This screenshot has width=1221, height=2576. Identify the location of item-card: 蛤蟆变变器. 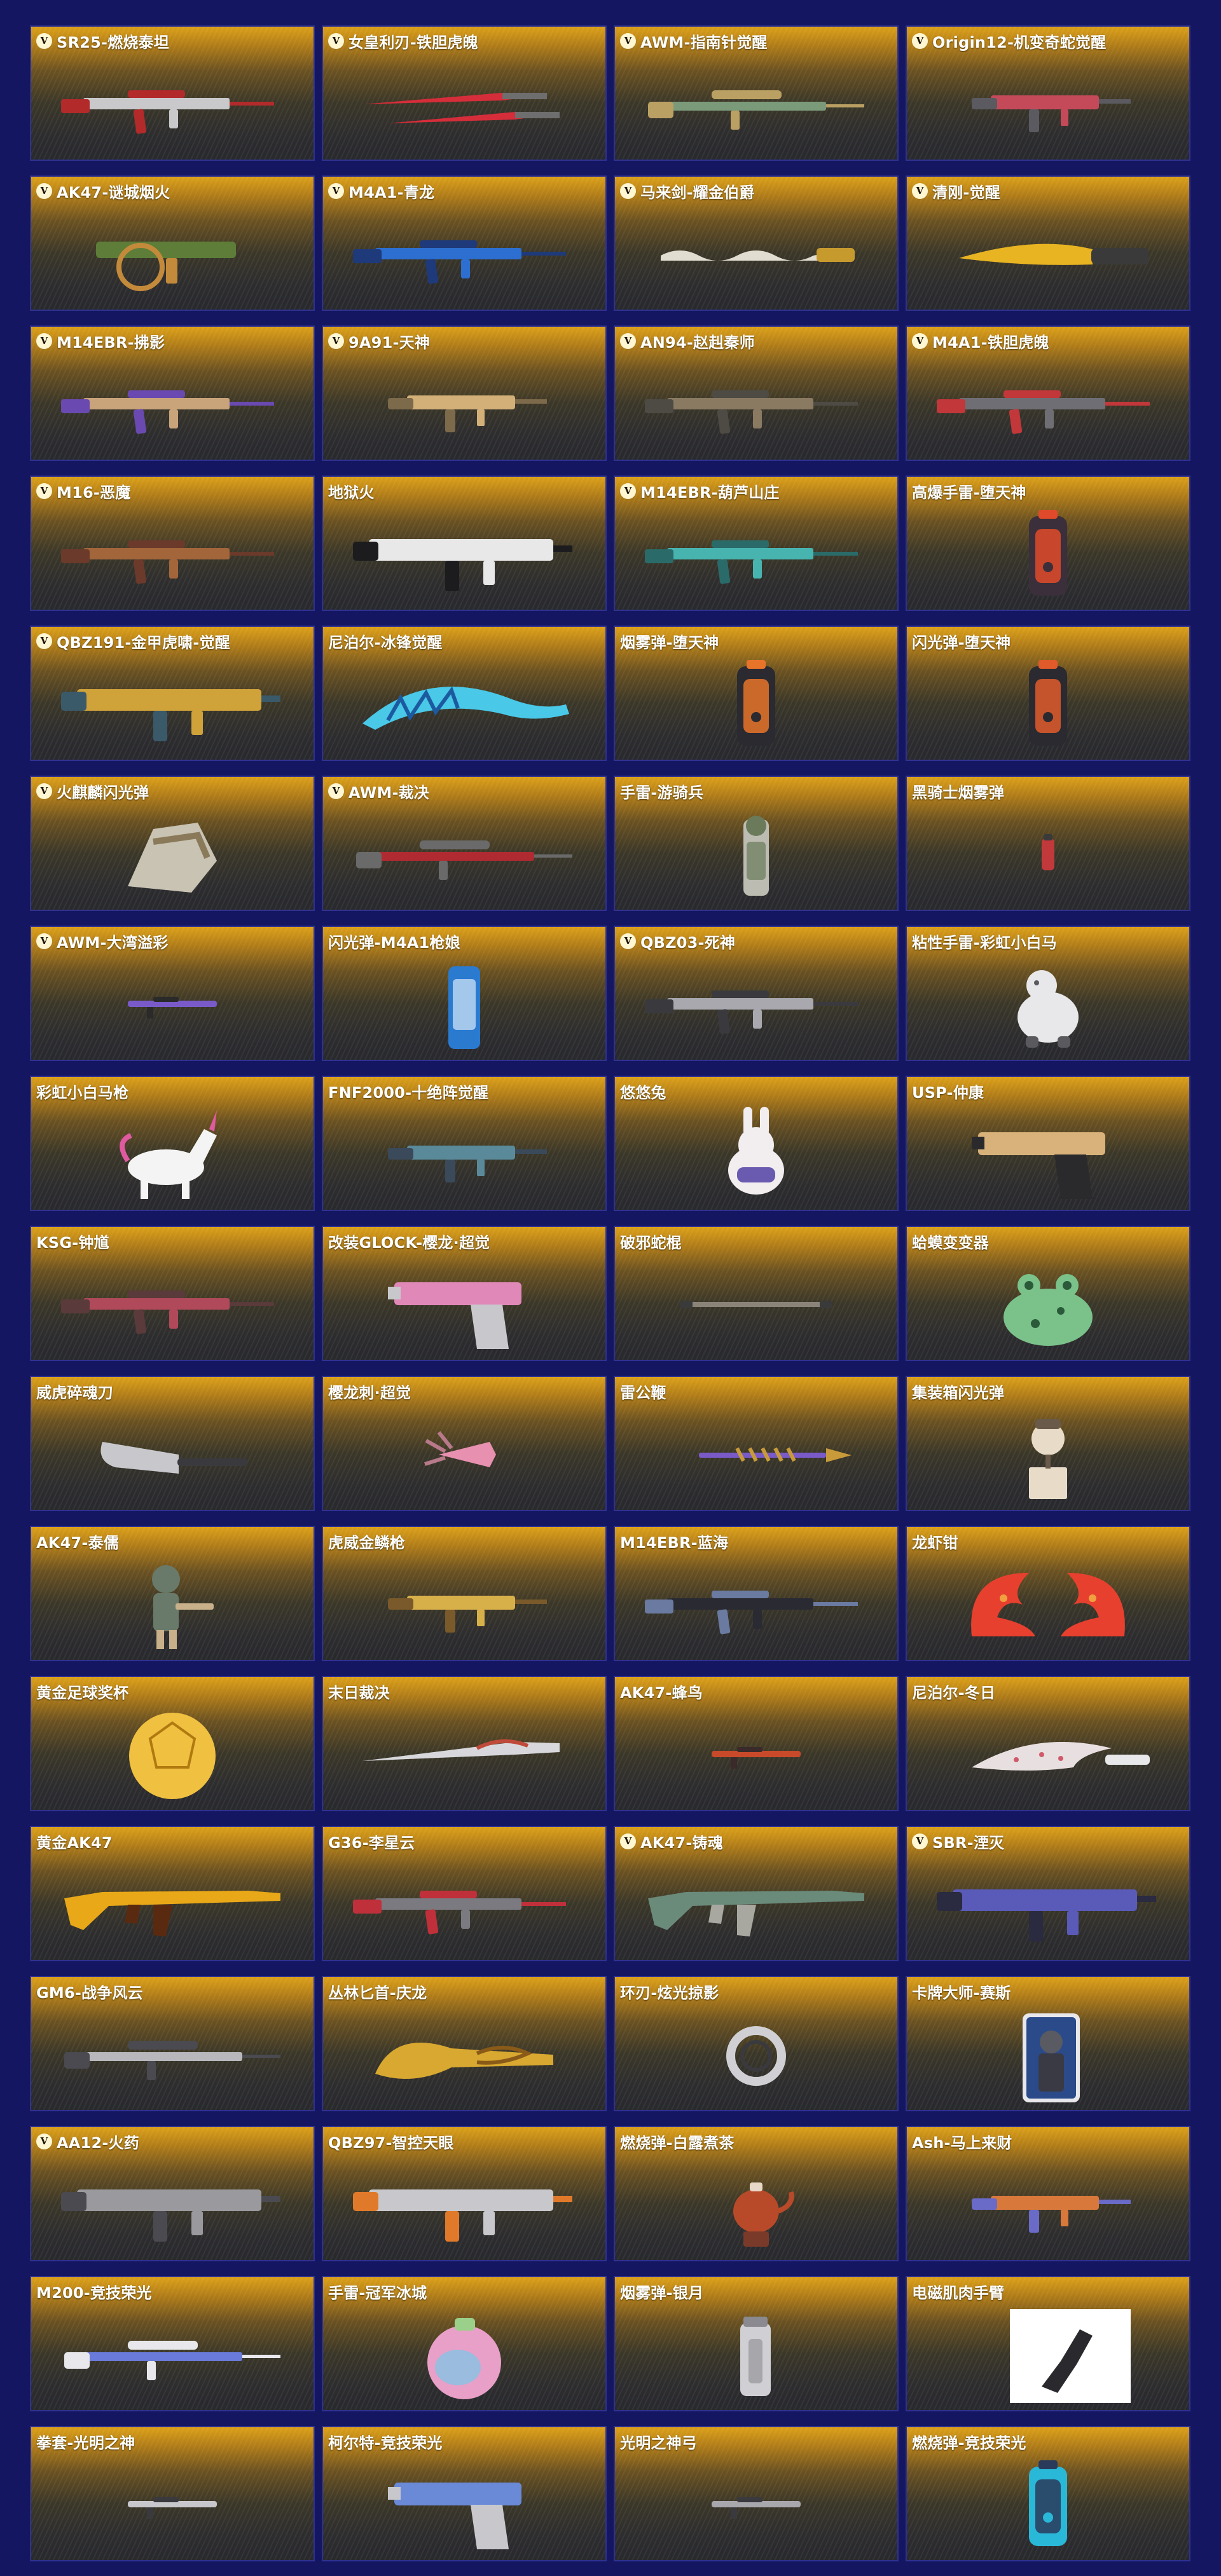
(1048, 1293).